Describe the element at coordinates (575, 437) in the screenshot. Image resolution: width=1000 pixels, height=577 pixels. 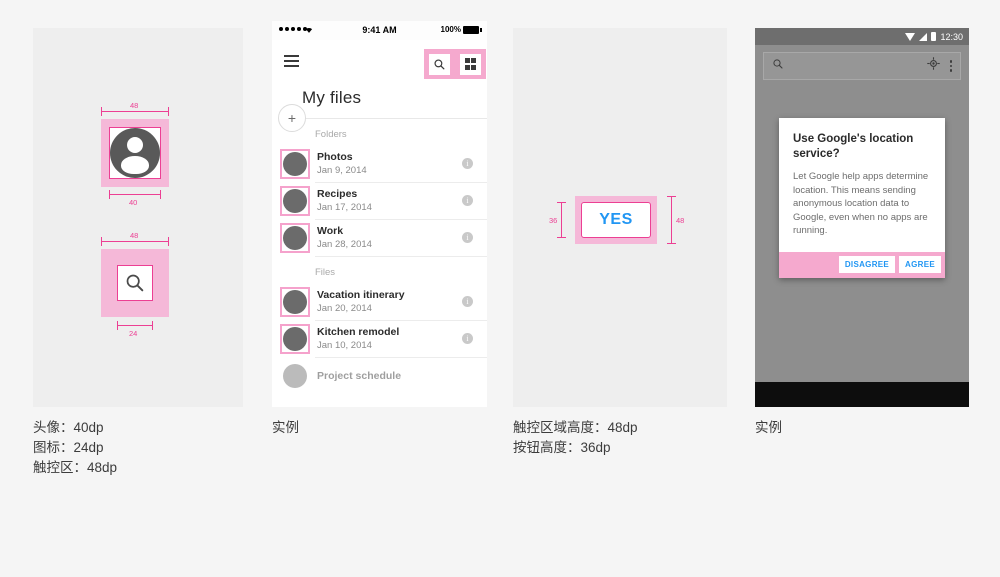
I see `panel3-caption: 触控区域高度：48dp 按钮高度：36dp` at that location.